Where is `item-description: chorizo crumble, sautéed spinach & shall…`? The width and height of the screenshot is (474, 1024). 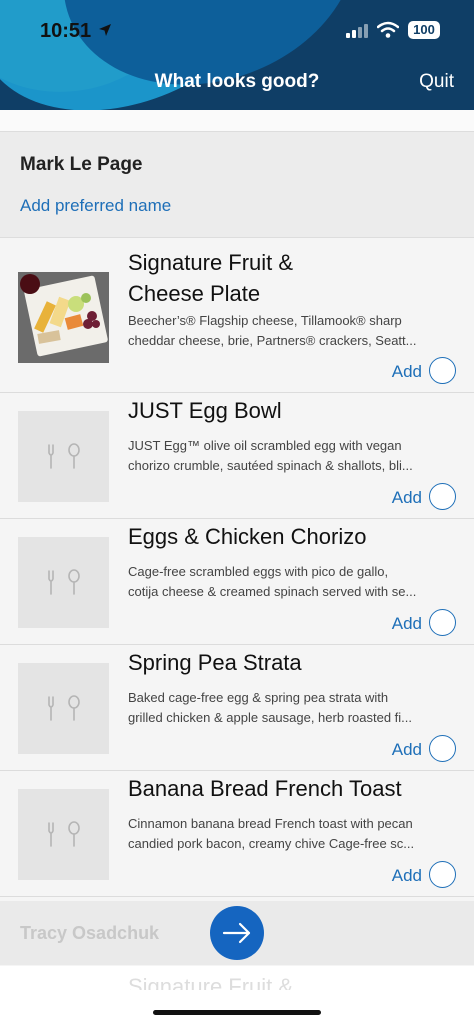
item-description: chorizo crumble, sautéed spinach & shall… is located at coordinates (270, 465).